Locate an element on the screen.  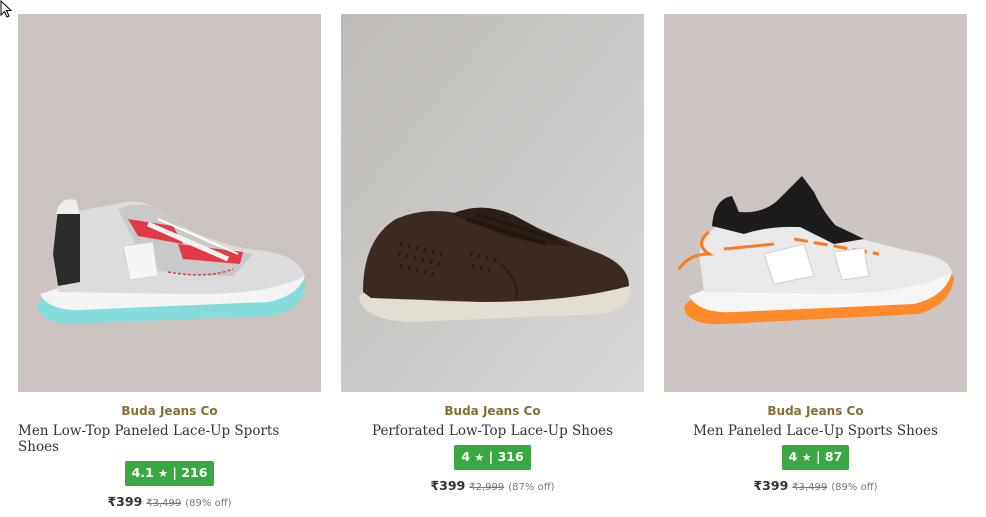
rating-count: 316 is located at coordinates (510, 456).